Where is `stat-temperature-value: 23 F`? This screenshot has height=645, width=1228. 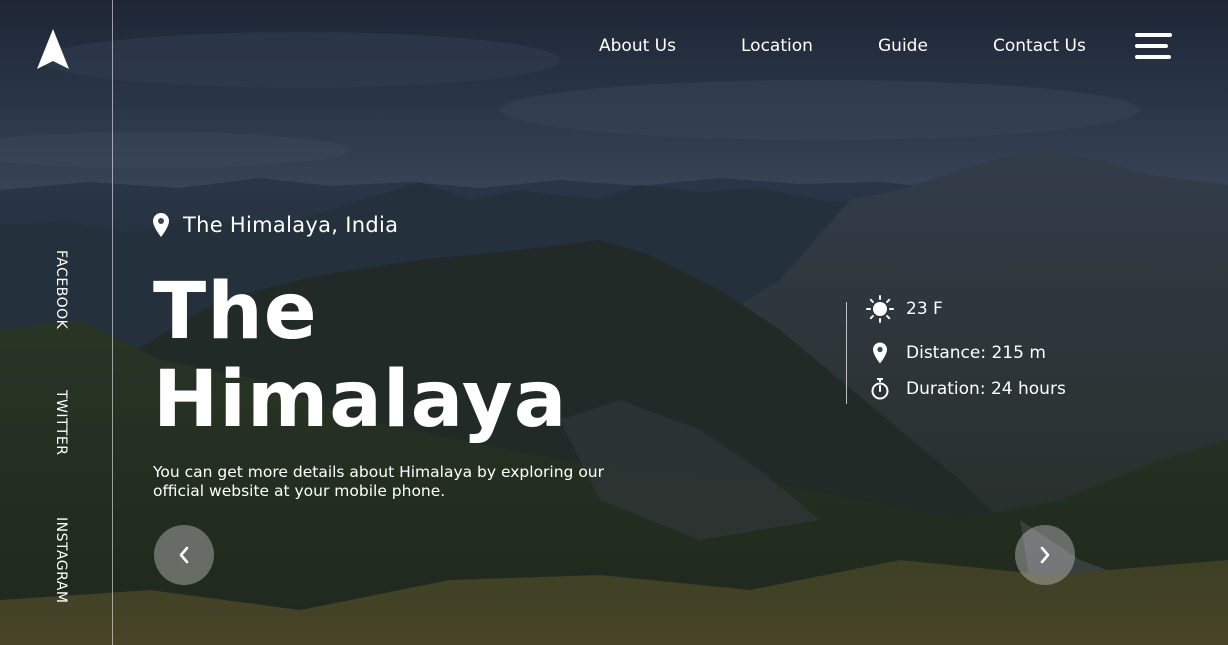 stat-temperature-value: 23 F is located at coordinates (924, 309).